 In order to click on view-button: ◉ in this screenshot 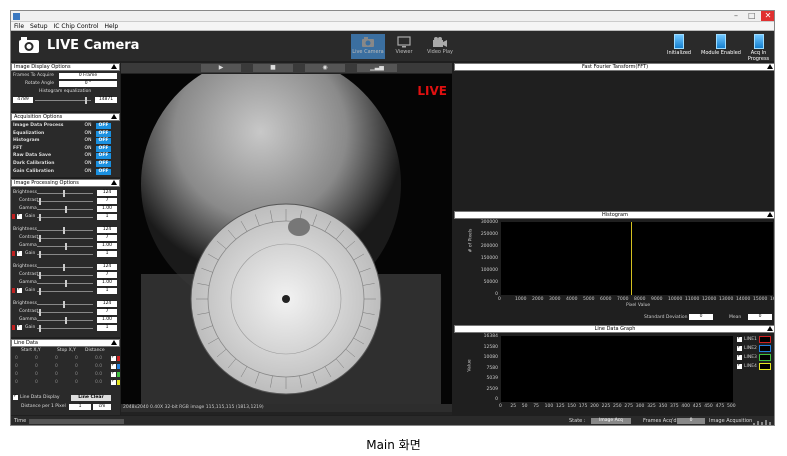, I will do `click(325, 68)`.